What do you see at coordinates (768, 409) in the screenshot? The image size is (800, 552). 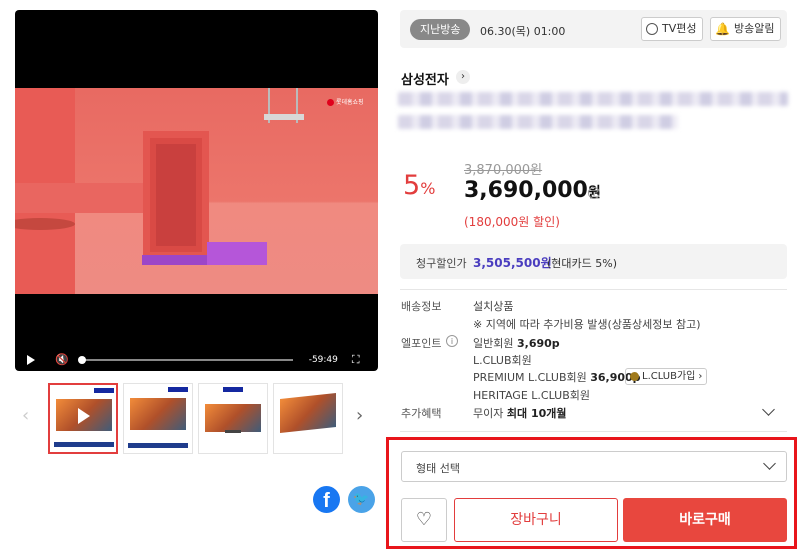 I see `chevron-down-icon` at bounding box center [768, 409].